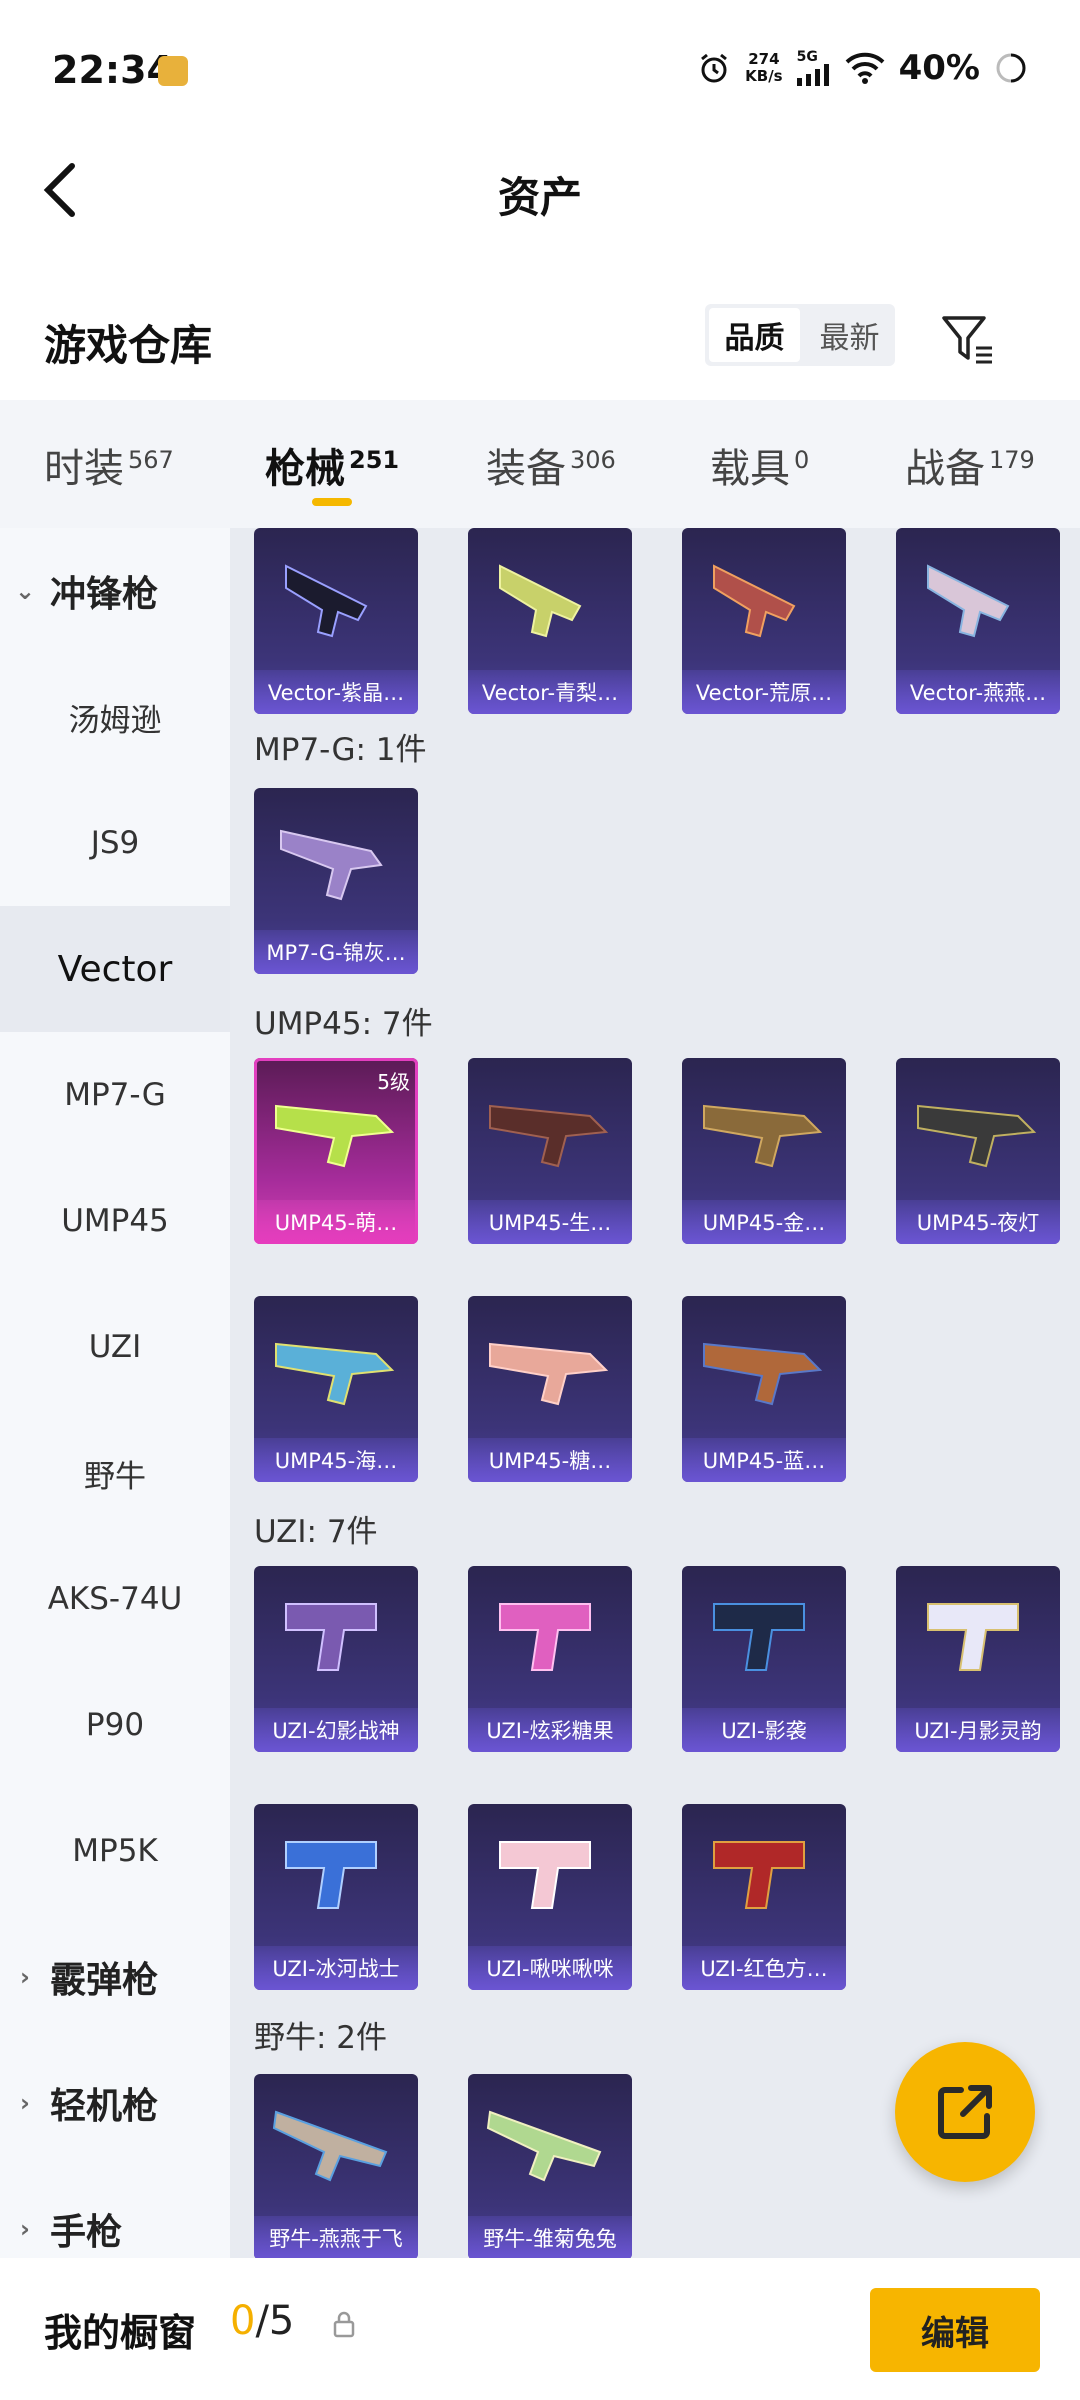 The height and width of the screenshot is (2400, 1080). Describe the element at coordinates (109, 465) in the screenshot. I see `tab-fashion: 时装 567` at that location.